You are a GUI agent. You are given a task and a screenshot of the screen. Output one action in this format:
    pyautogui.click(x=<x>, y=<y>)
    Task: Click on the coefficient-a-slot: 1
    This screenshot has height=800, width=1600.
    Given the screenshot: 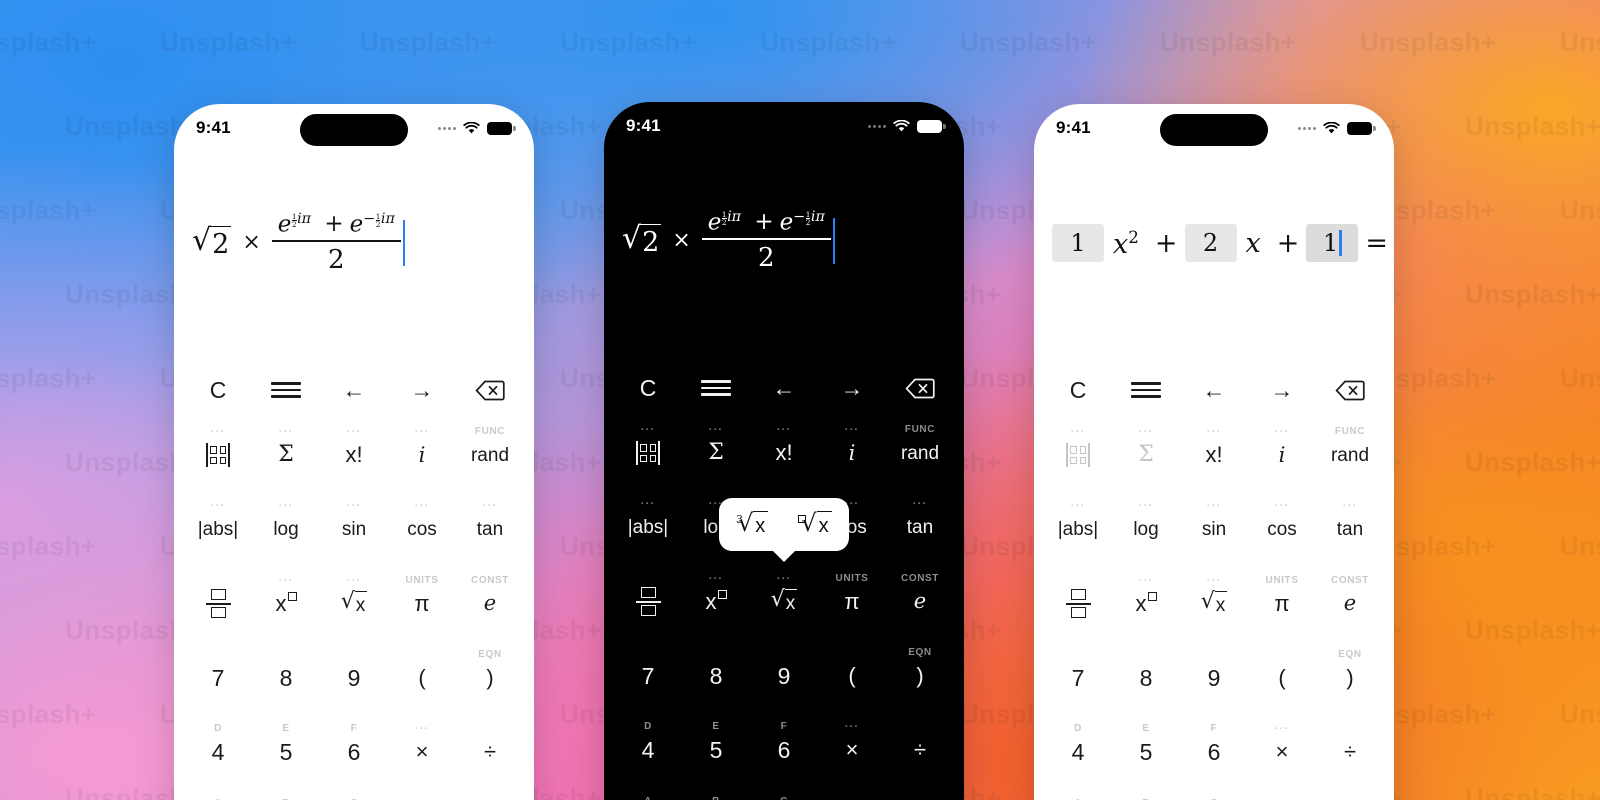 What is the action you would take?
    pyautogui.click(x=1078, y=243)
    